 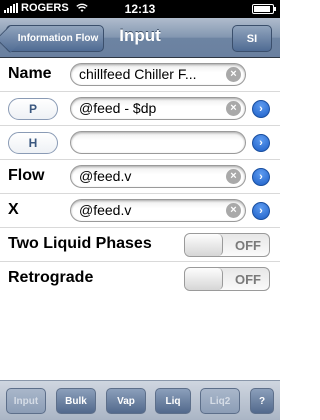 I want to click on flow-value: @feed.v, so click(x=105, y=176).